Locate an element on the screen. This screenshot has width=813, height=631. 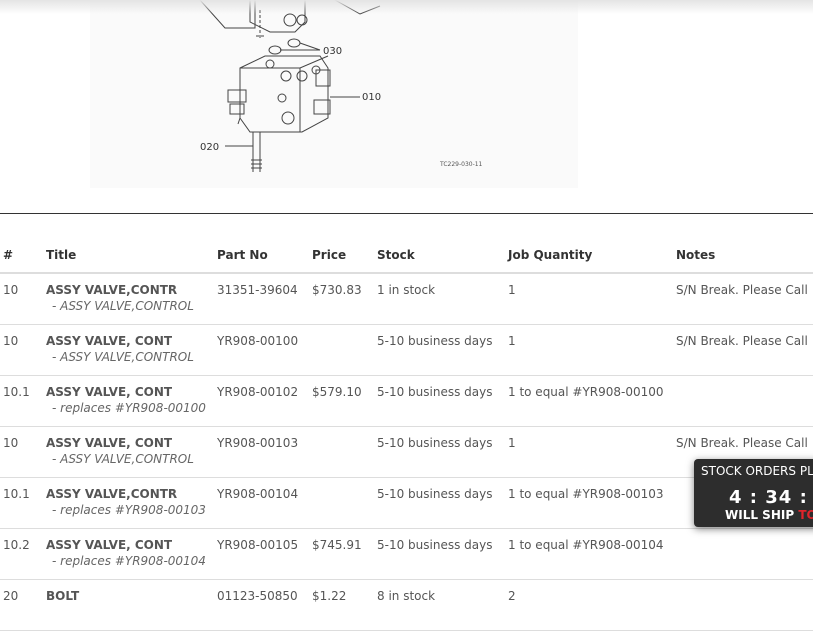
row-title: ASSY VALVE, CONT - replaces #YR908-00100 is located at coordinates (131, 401).